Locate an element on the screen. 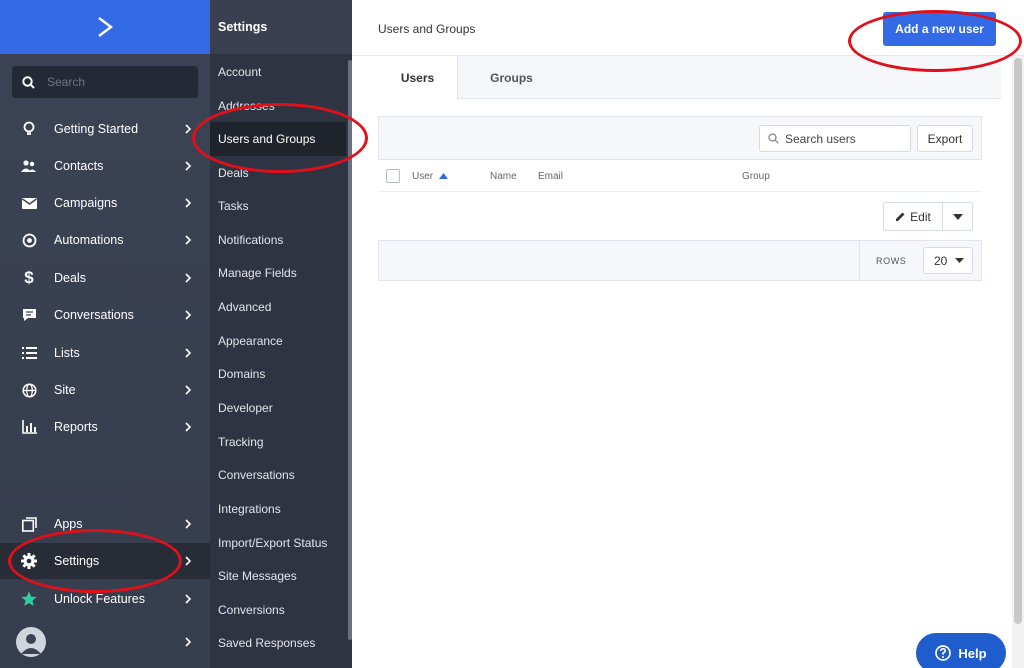 This screenshot has width=1024, height=668. column-header-name: Name is located at coordinates (503, 176).